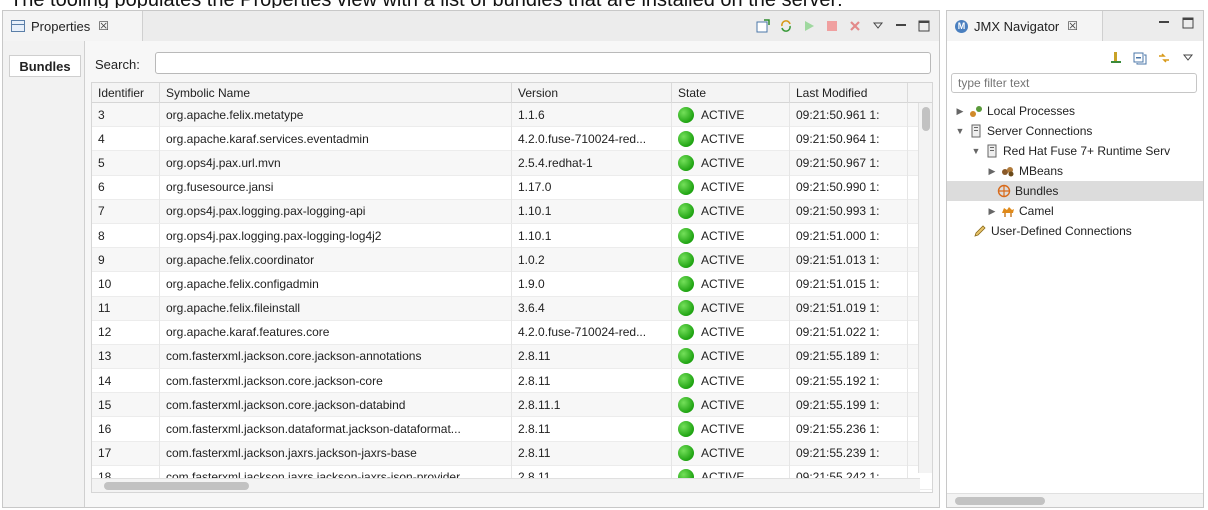  I want to click on cell-version: 1.10.1, so click(592, 211).